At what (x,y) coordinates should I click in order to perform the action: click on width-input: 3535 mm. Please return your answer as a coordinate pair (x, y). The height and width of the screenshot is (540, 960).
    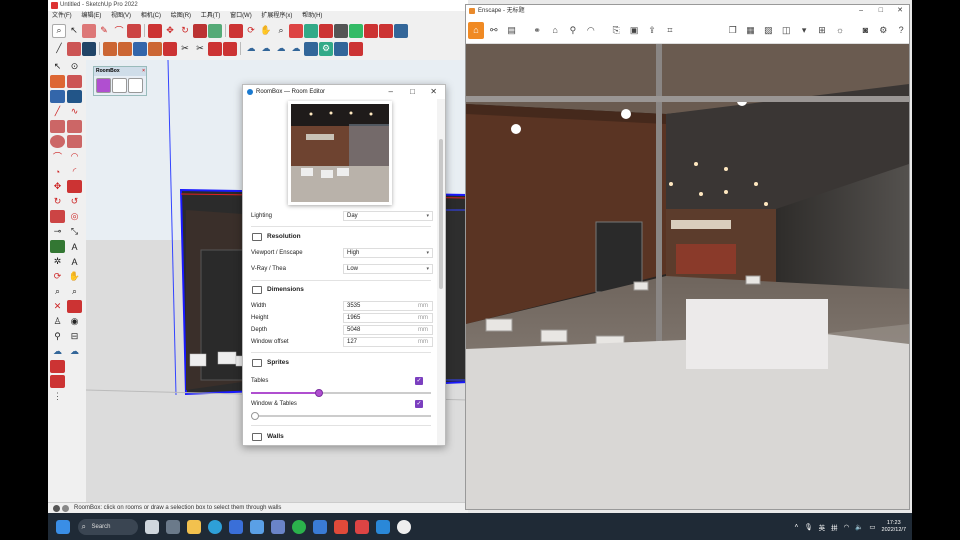
    Looking at the image, I should click on (388, 306).